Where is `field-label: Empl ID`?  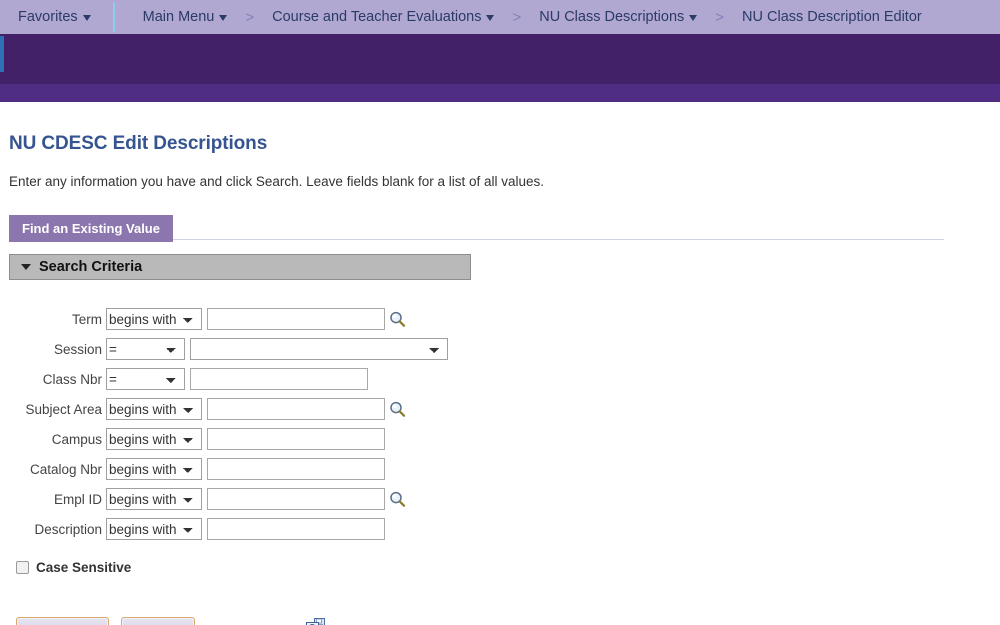
field-label: Empl ID is located at coordinates (77, 499).